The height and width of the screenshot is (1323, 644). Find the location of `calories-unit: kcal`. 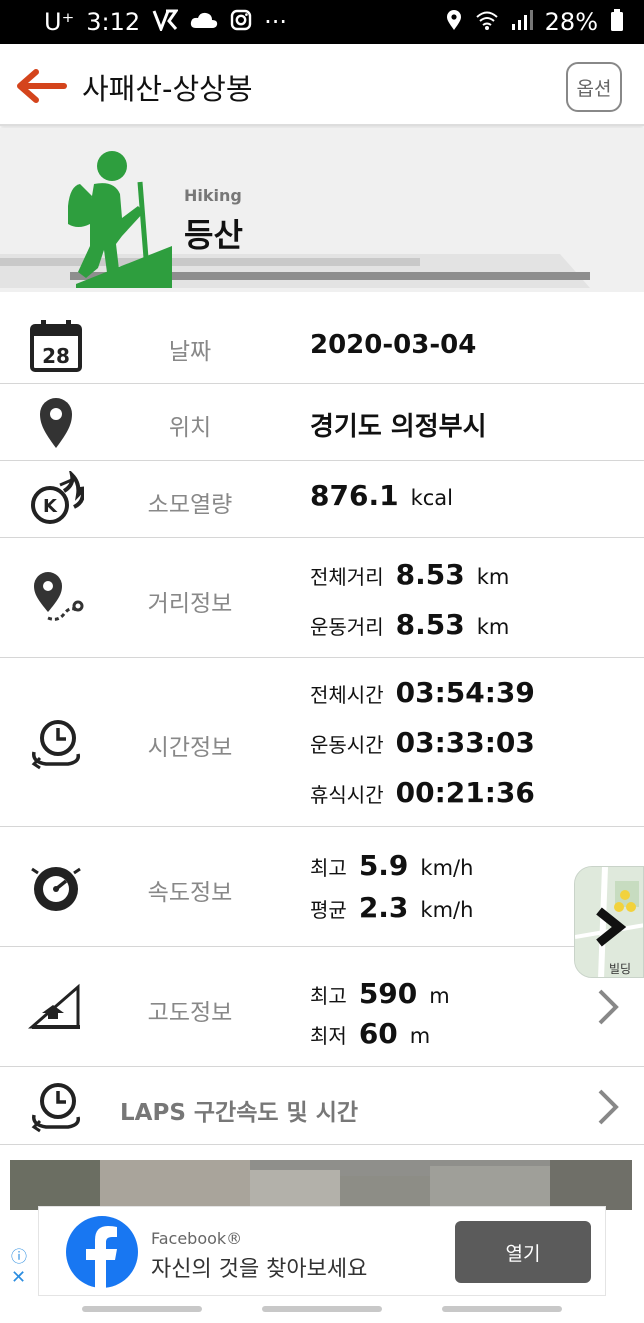

calories-unit: kcal is located at coordinates (431, 498).